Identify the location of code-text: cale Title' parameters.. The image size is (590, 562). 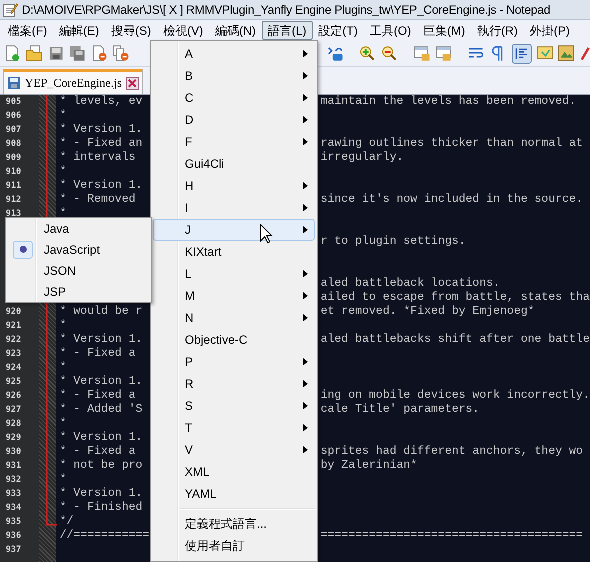
(400, 409).